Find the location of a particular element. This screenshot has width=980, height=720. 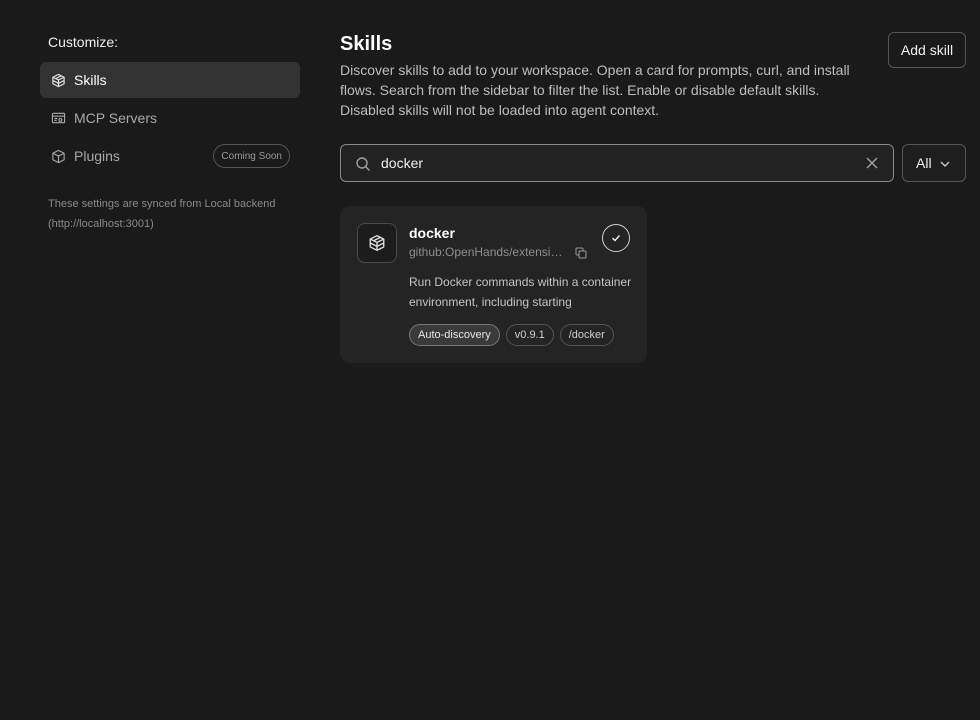

tag-command: /docker is located at coordinates (586, 335).